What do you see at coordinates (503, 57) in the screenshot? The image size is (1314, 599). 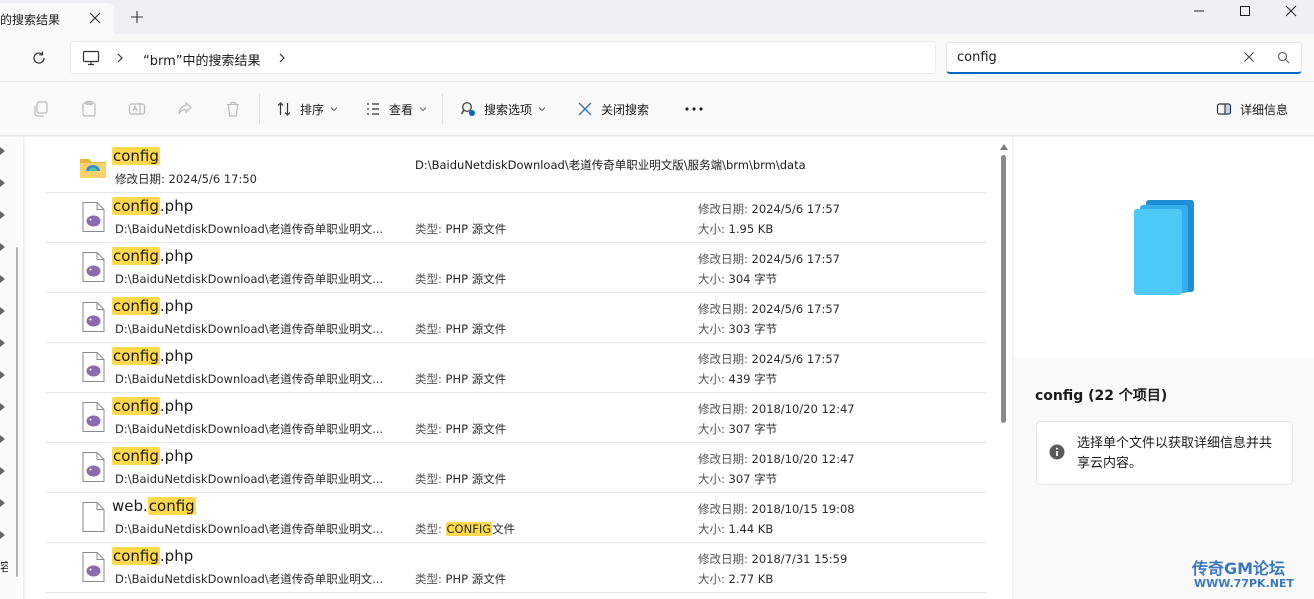 I see `address-bar: “brm”中的搜索结果` at bounding box center [503, 57].